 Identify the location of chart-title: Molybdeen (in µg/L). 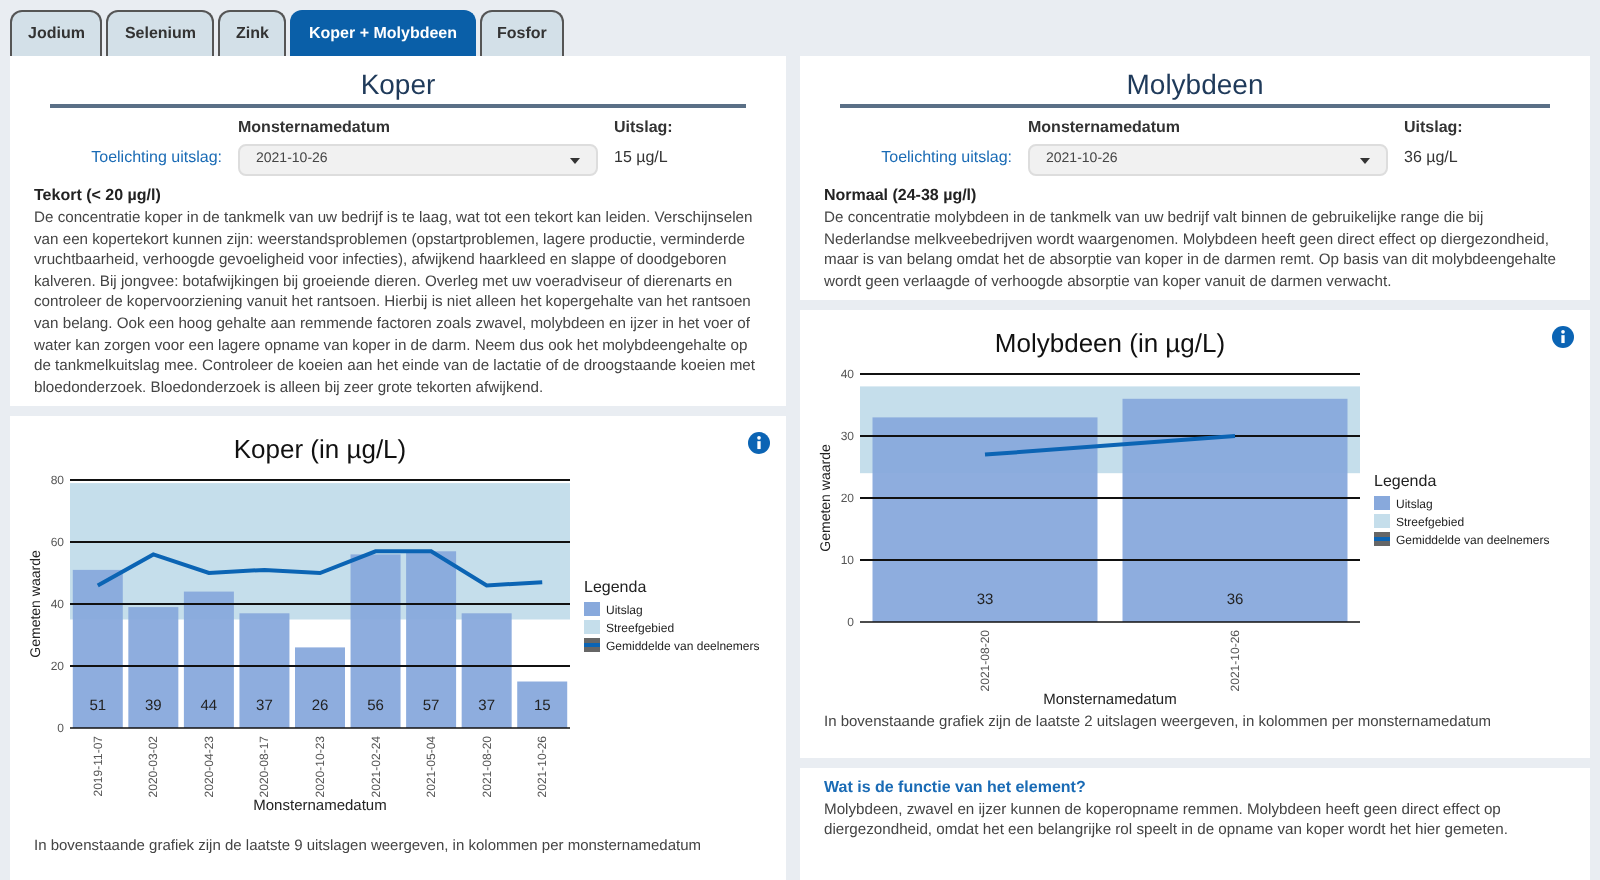
(1110, 343).